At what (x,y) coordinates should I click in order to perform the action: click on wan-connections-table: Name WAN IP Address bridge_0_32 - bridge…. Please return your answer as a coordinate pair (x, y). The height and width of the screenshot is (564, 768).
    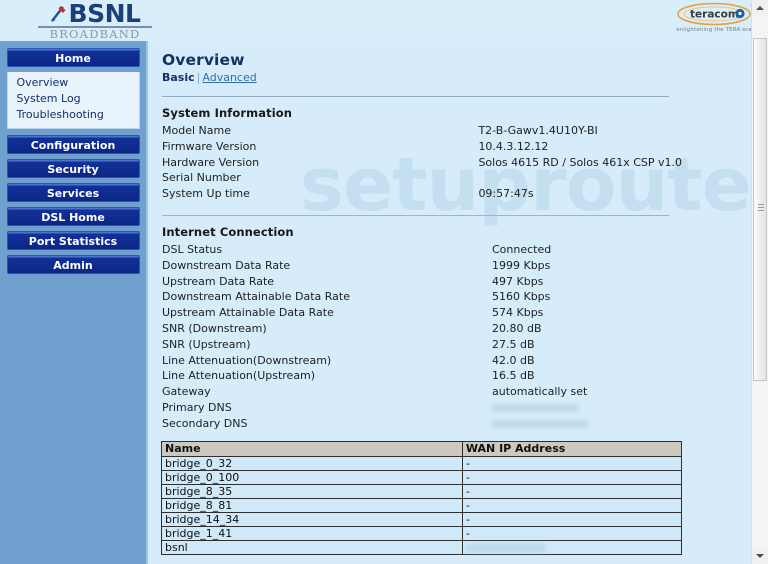
    Looking at the image, I should click on (422, 497).